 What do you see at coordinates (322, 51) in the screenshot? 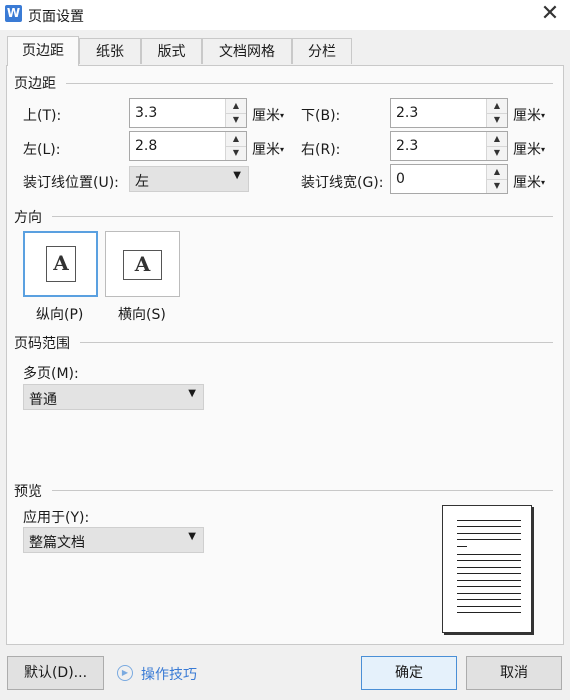
I see `tab-columns: 分栏` at bounding box center [322, 51].